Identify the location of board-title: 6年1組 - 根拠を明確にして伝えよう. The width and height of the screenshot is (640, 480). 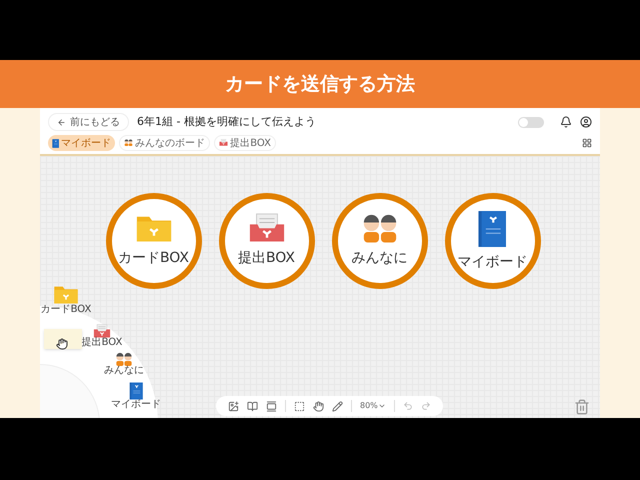
(227, 122).